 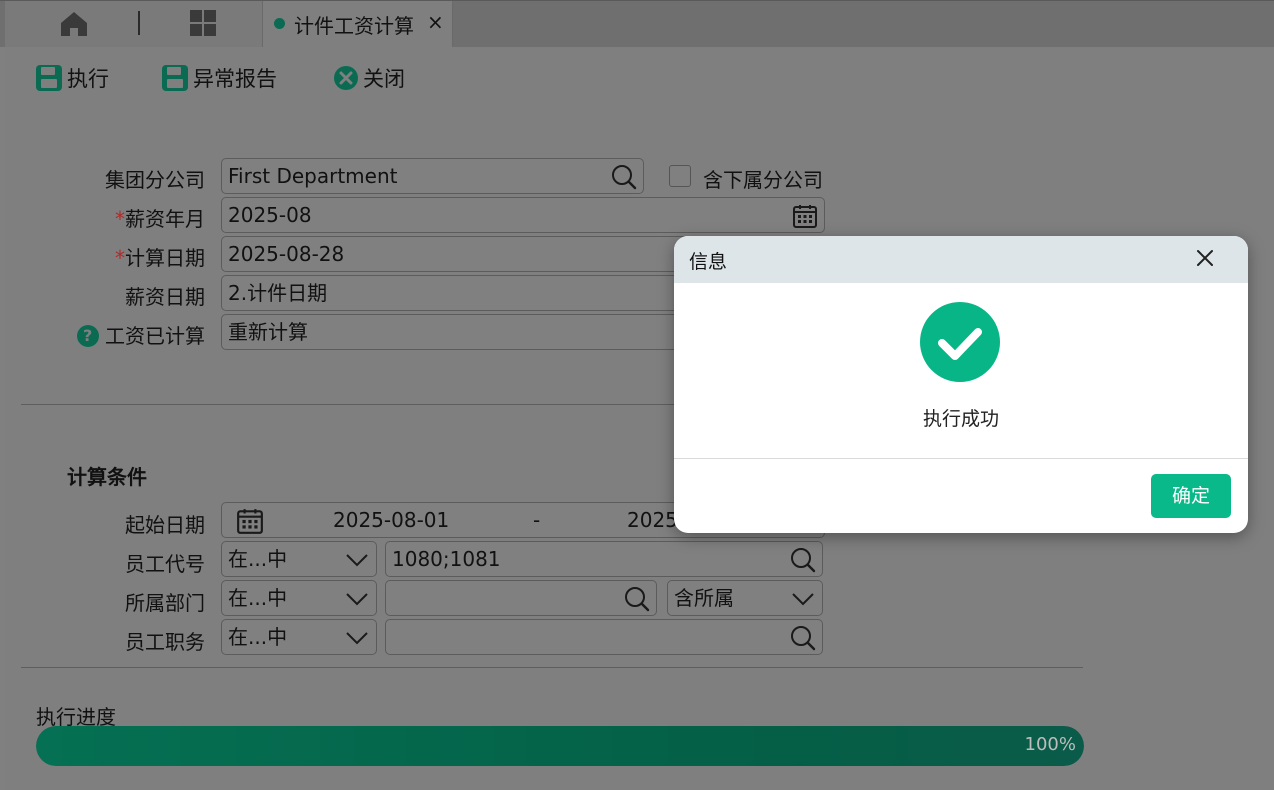 What do you see at coordinates (74, 24) in the screenshot?
I see `home-icon` at bounding box center [74, 24].